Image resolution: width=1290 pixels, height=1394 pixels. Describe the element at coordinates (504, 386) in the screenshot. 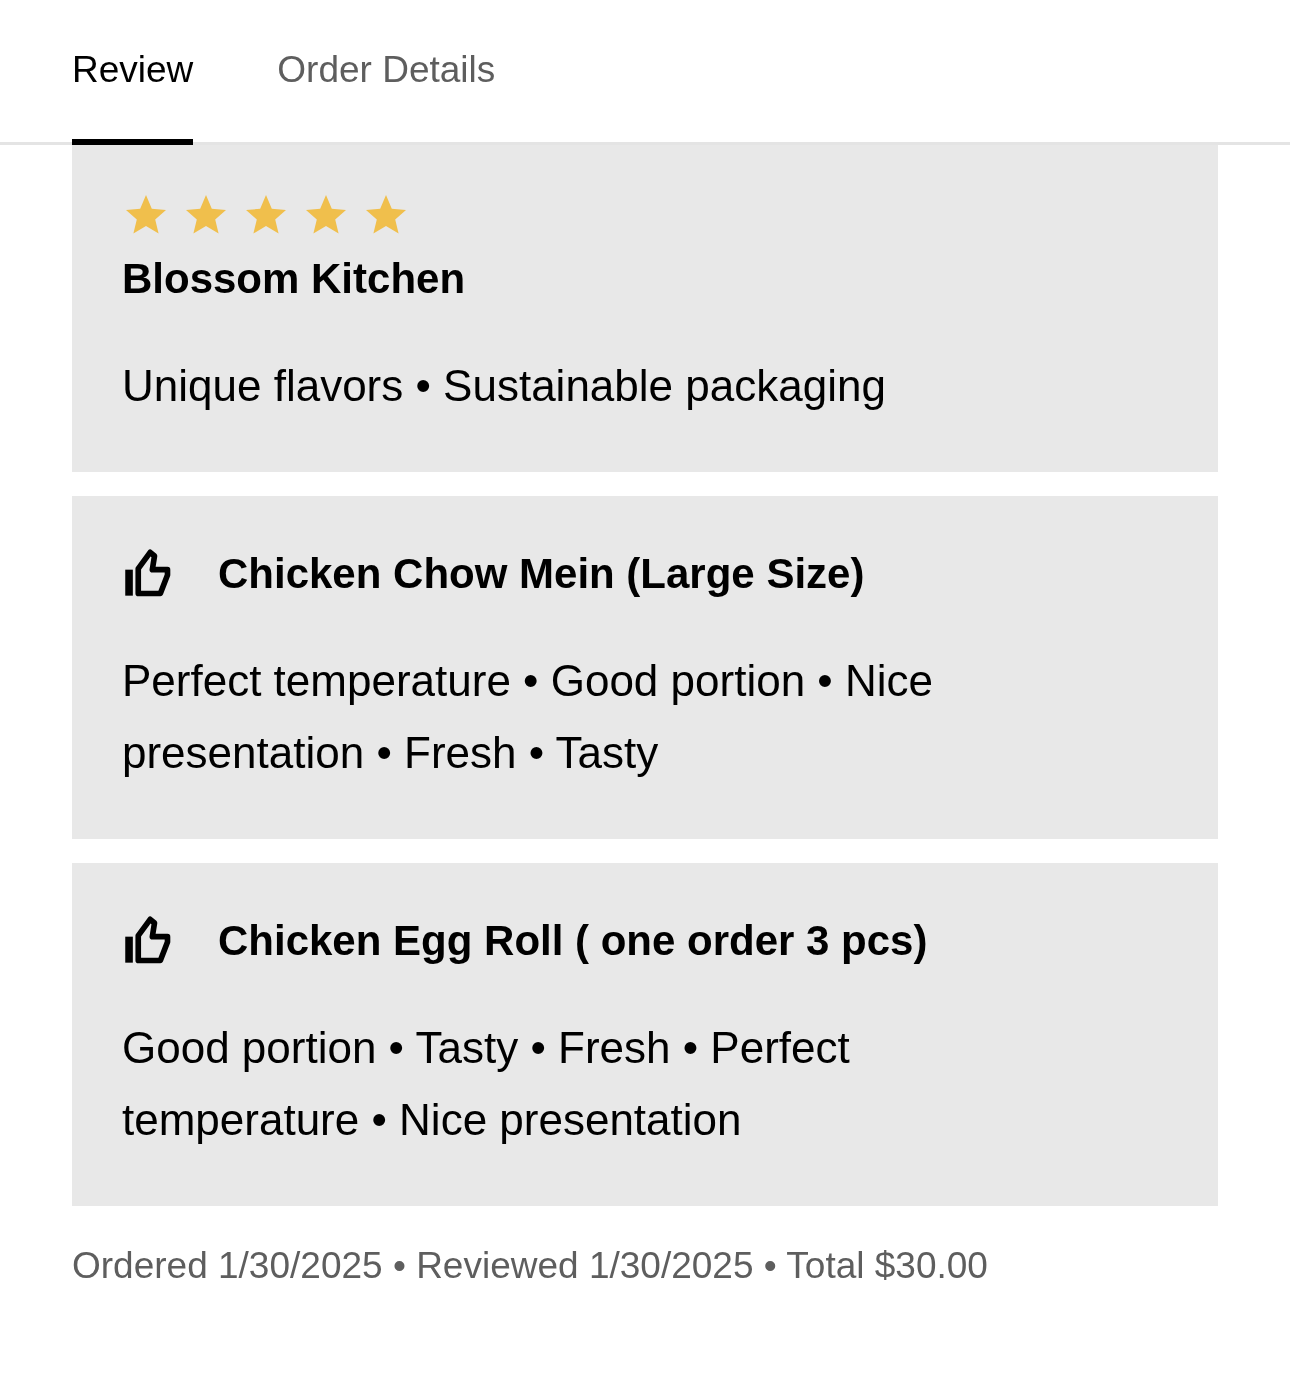

I see `review-tags-text: Unique flavors • Sustainable packaging` at that location.